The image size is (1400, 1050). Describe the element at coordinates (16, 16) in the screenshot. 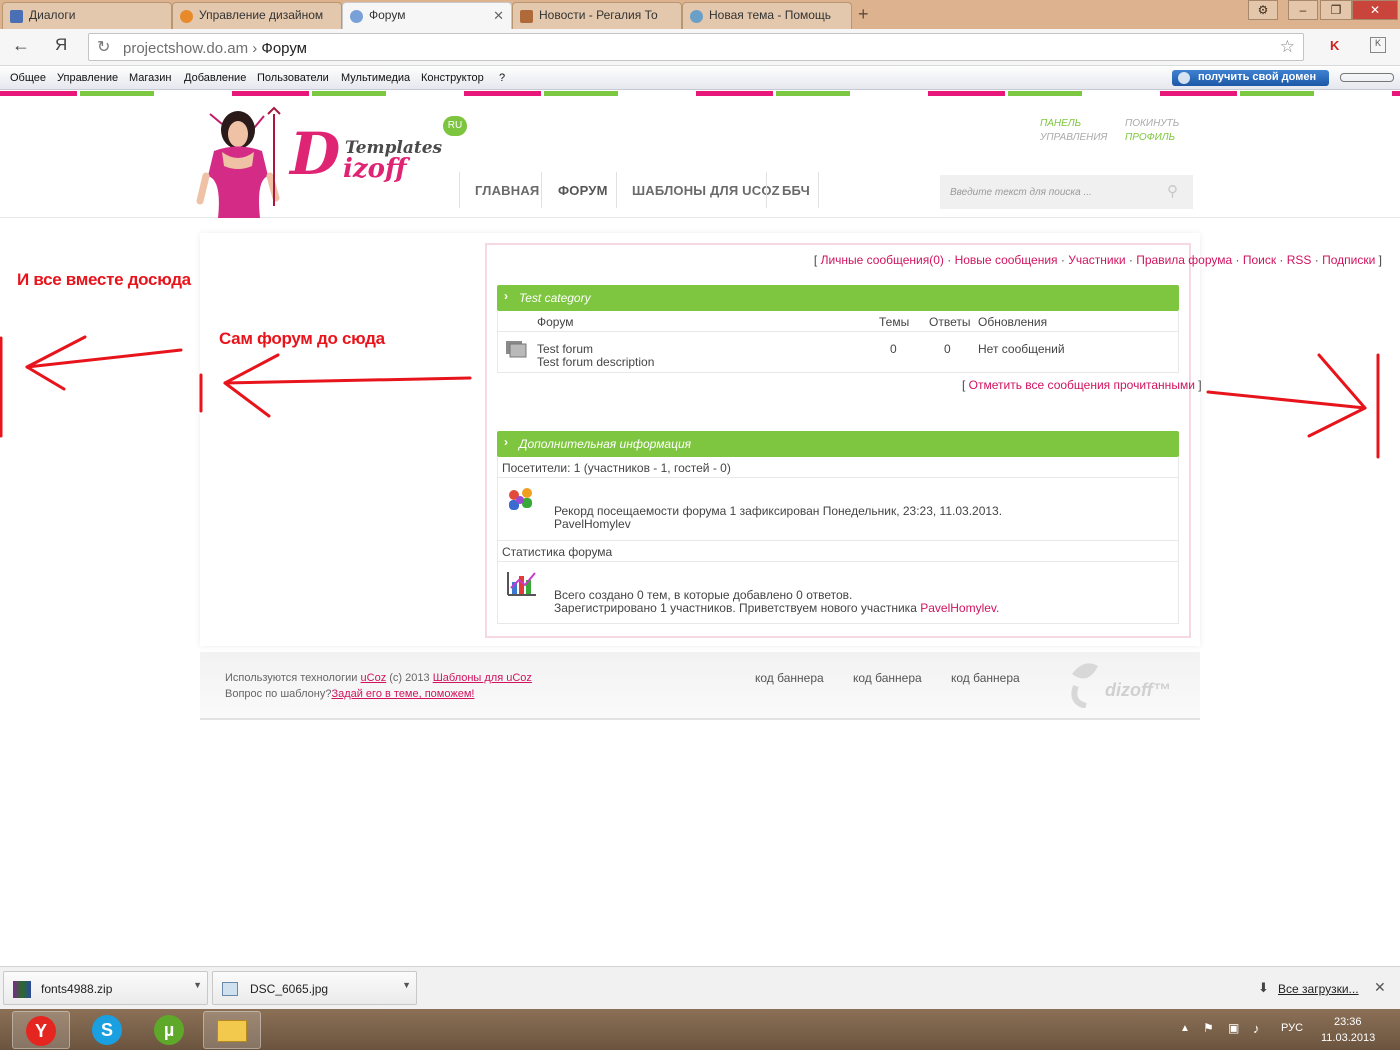

I see `chat-icon` at that location.